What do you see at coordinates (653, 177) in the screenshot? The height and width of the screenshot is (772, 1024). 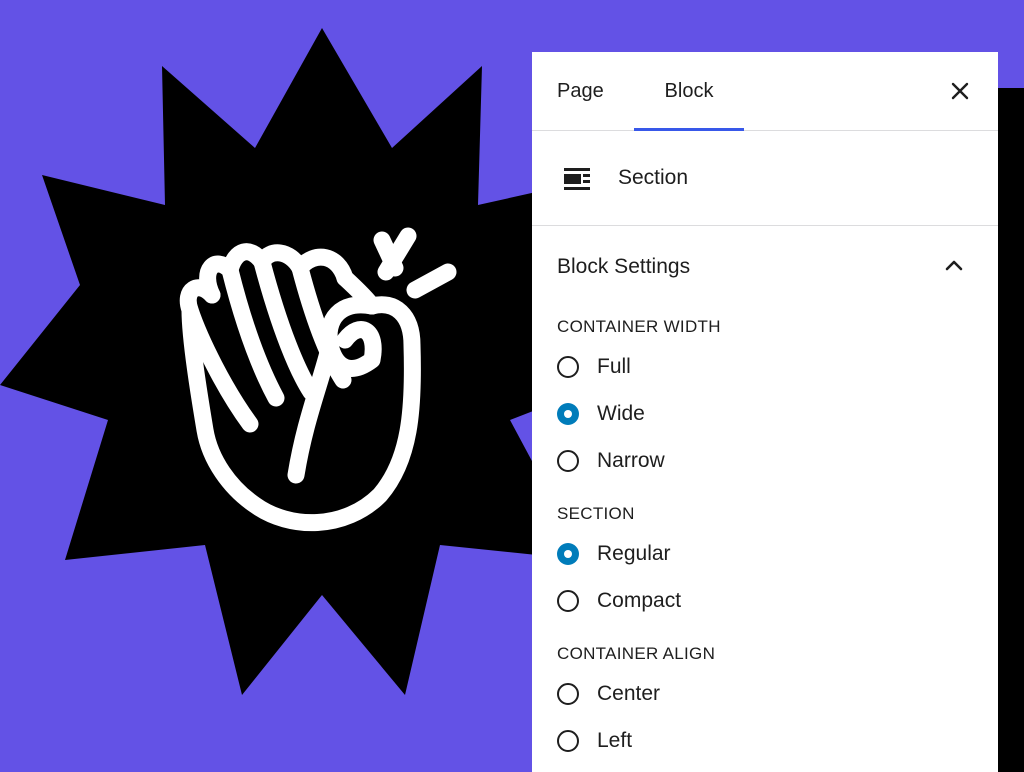 I see `block-name: Section` at bounding box center [653, 177].